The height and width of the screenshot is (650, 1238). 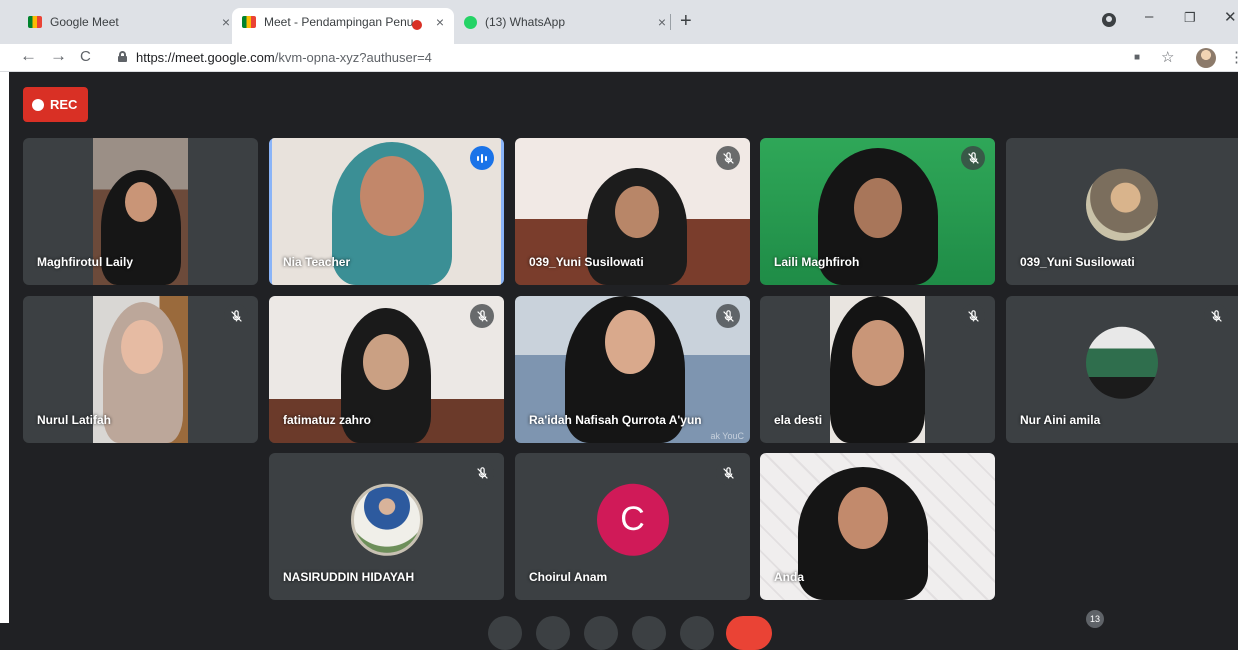 I want to click on tab-divider, so click(x=670, y=22).